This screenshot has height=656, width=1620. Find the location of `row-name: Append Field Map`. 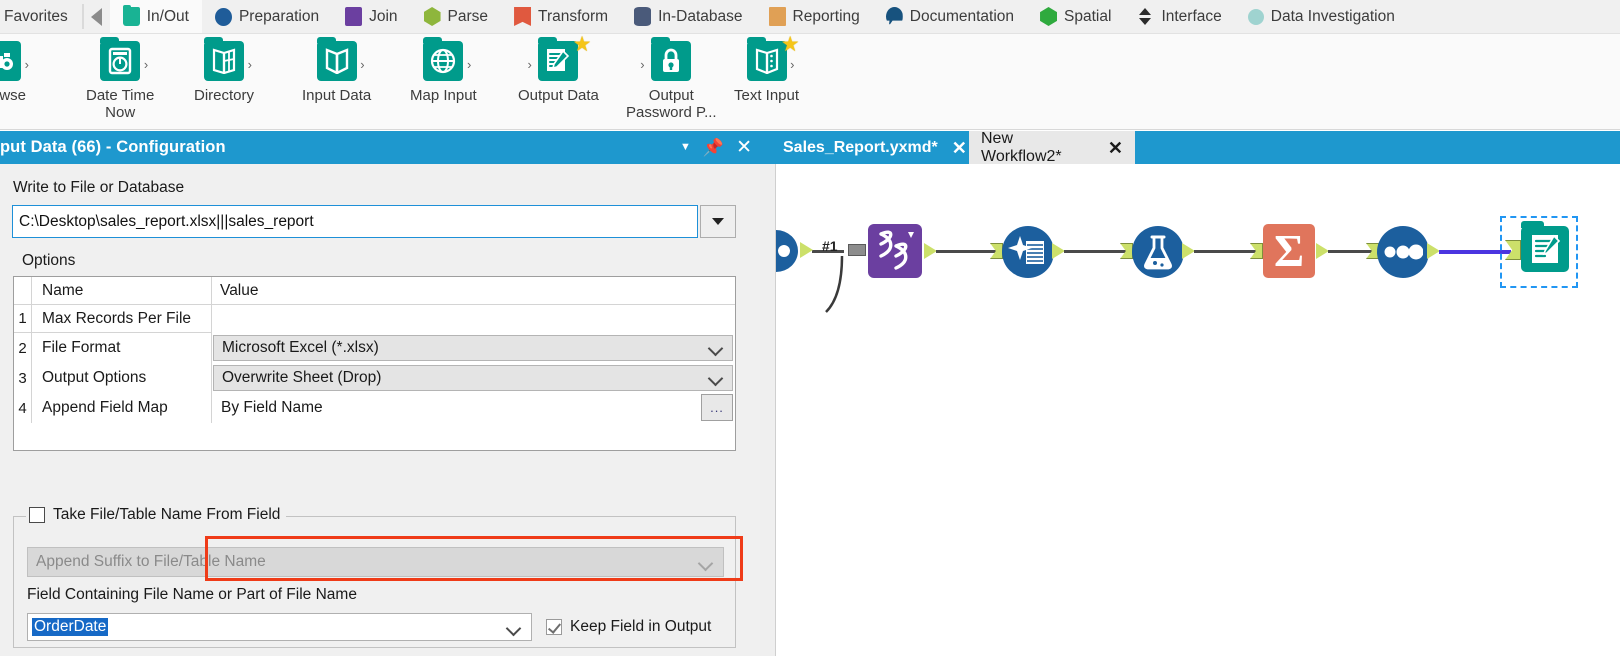

row-name: Append Field Map is located at coordinates (122, 408).